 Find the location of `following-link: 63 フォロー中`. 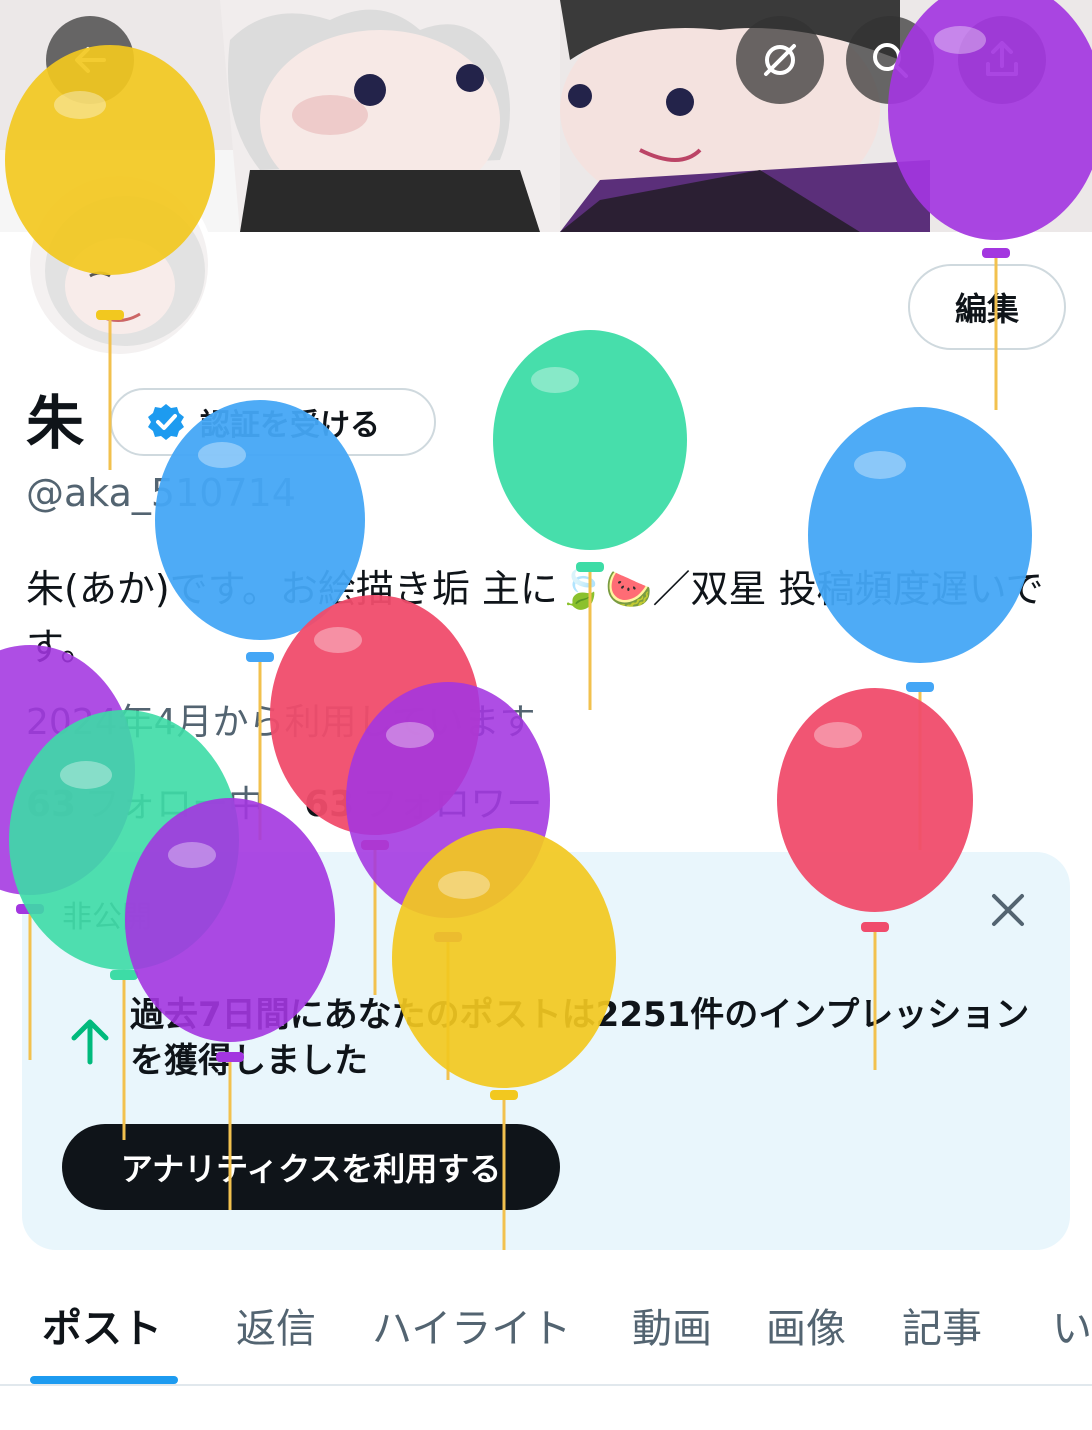

following-link: 63 フォロー中 is located at coordinates (145, 805).